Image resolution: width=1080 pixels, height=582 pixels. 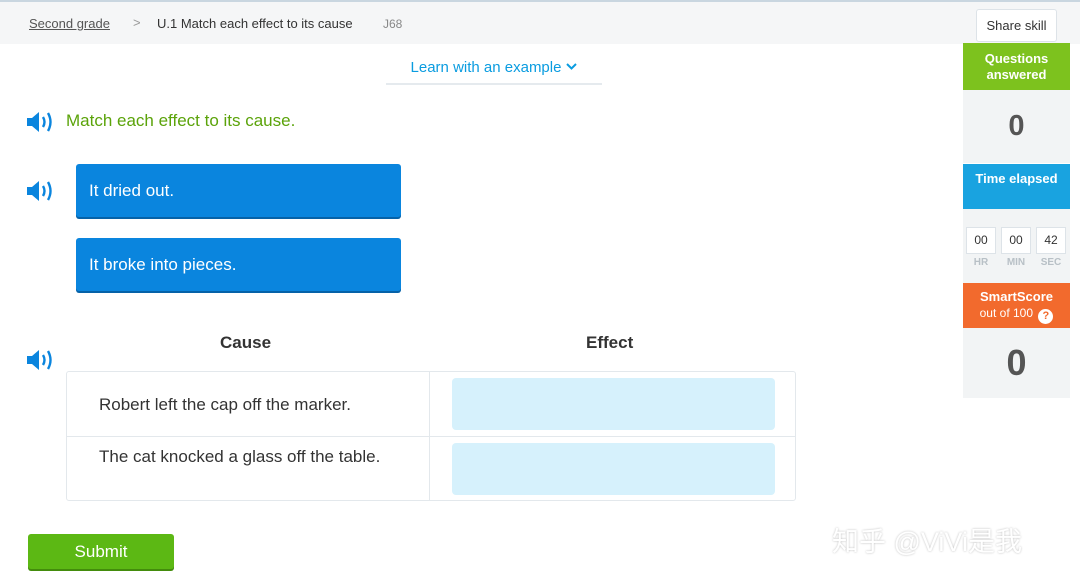 I want to click on smartscore-subtitle-text: out of 100, so click(x=1006, y=313).